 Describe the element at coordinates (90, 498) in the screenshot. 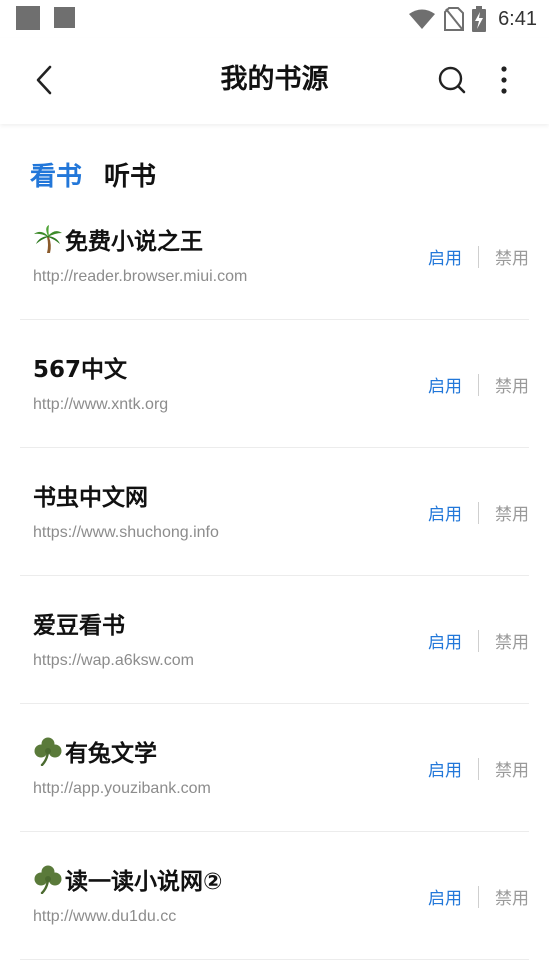

I see `source-name-text: 书虫中文网` at that location.